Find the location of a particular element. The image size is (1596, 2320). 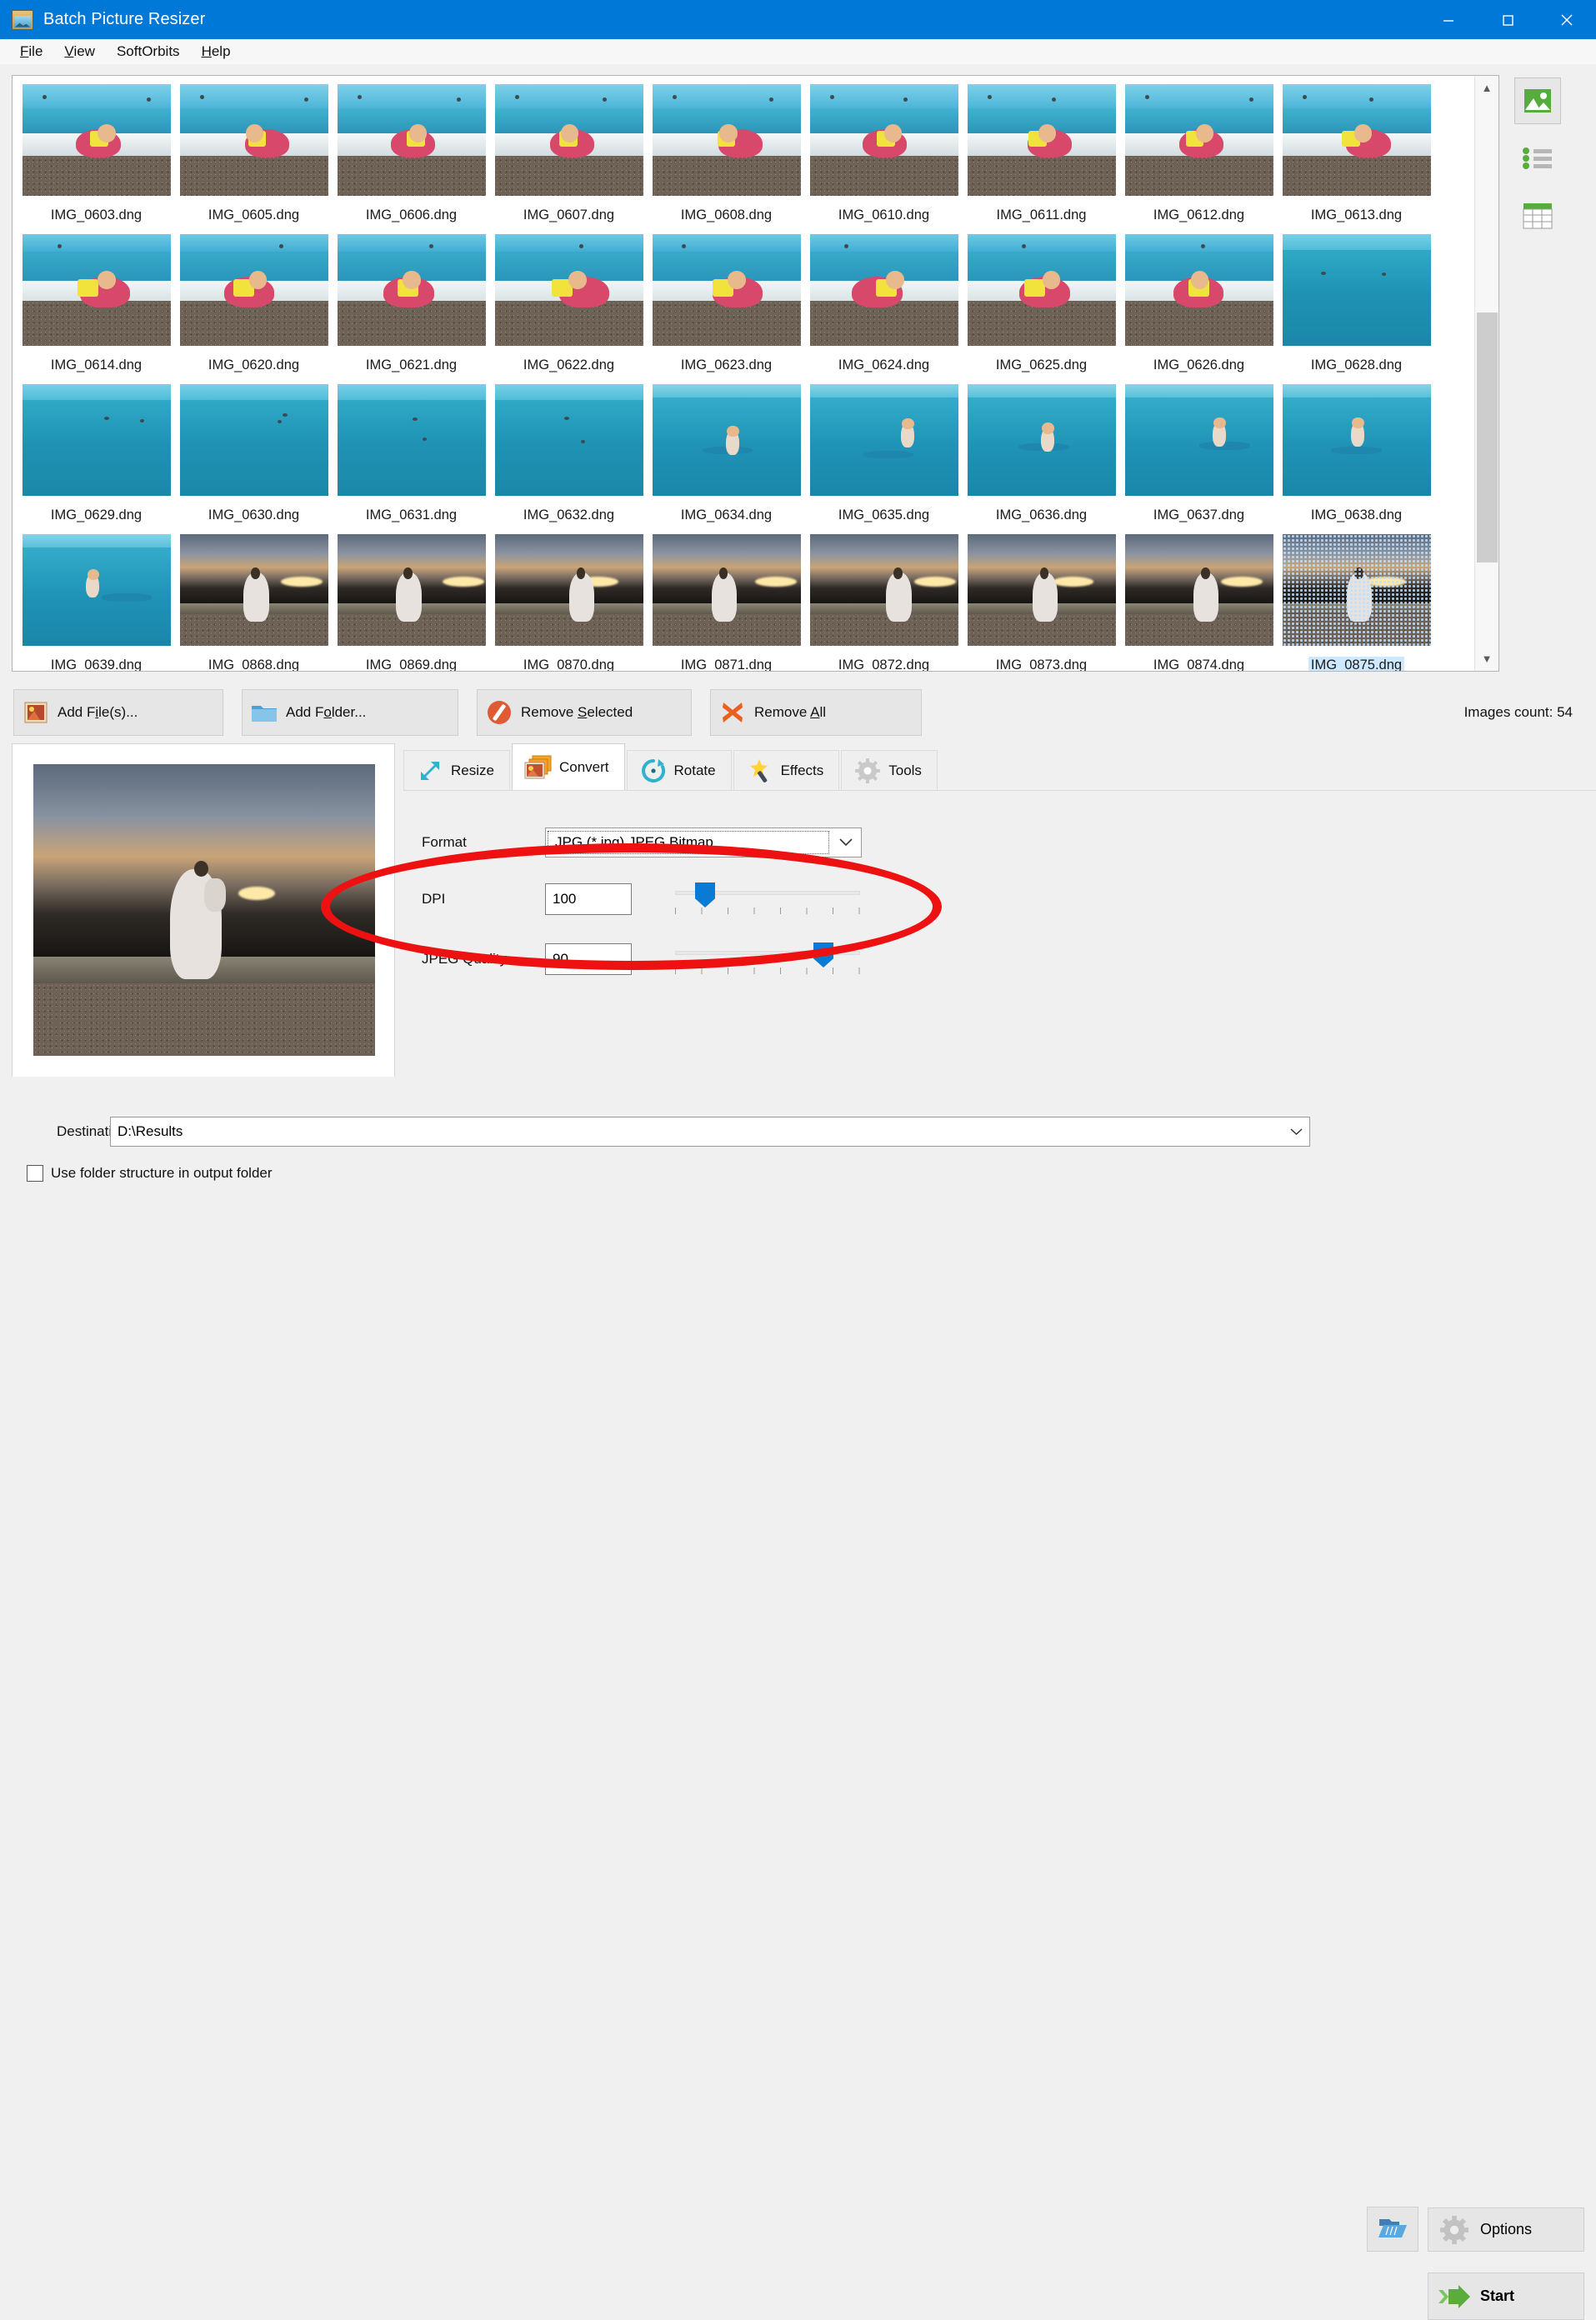

thumbnail-item: IMG_0873.dng is located at coordinates (1041, 601).